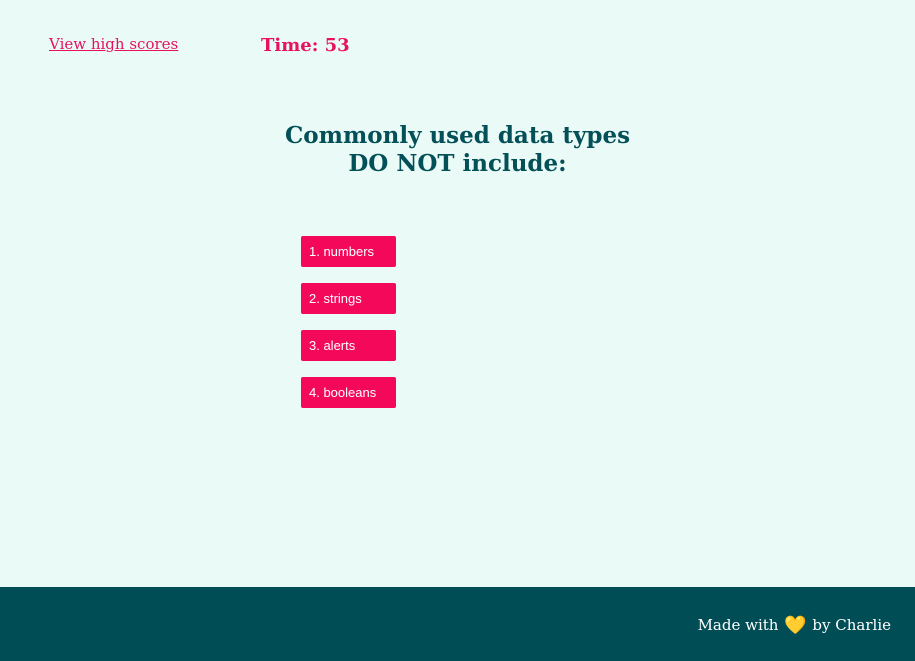 The height and width of the screenshot is (661, 915). I want to click on question-heading: Commonly used data types DO NOT include:, so click(457, 150).